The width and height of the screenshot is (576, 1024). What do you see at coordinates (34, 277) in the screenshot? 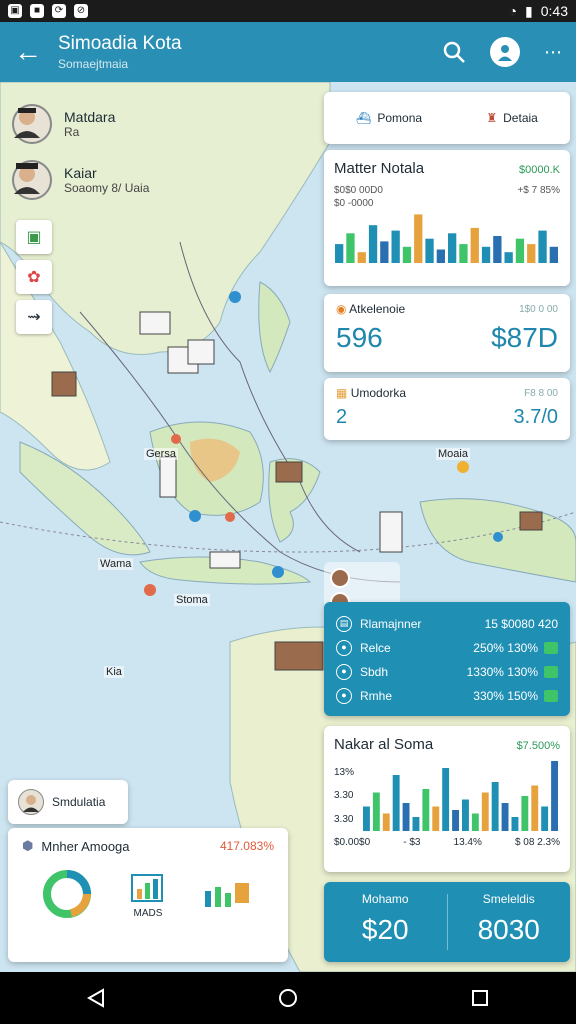
I see `layer-tool-icon: ✿` at bounding box center [34, 277].